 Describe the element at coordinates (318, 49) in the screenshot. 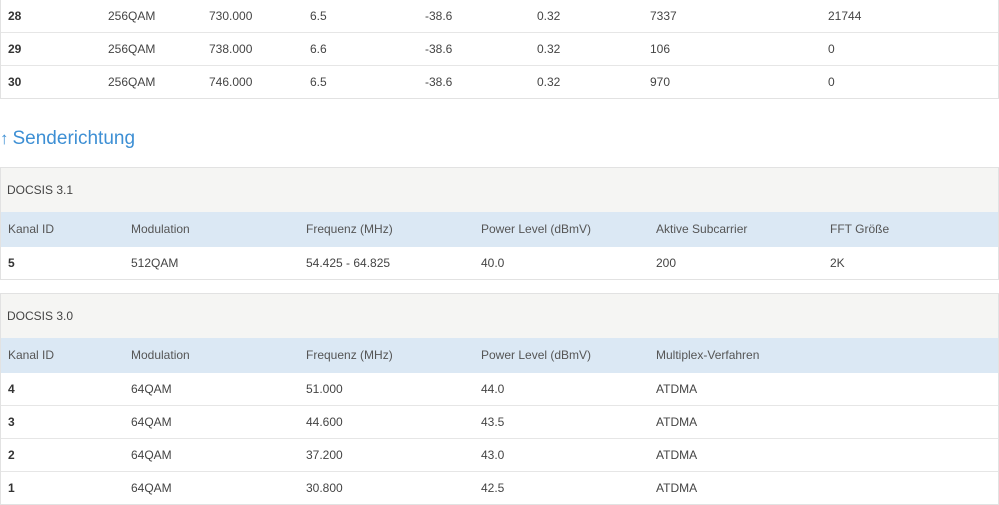

I see `power-cell: 6.6` at that location.